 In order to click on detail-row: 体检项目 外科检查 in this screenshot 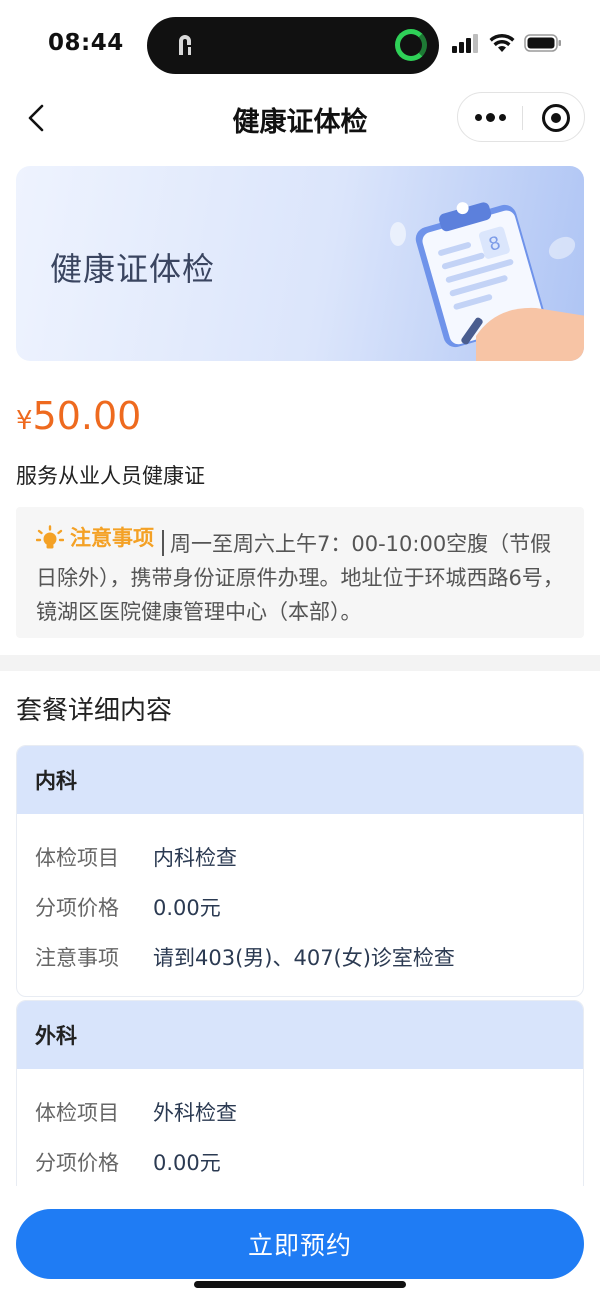, I will do `click(300, 1112)`.